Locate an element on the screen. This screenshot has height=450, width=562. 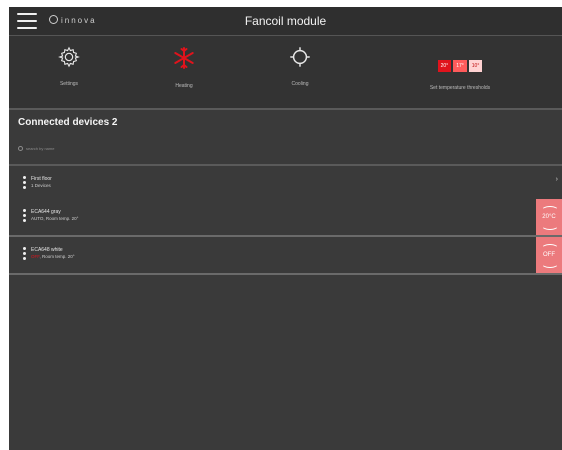
top-bar: innova Fancoil module is located at coordinates (285, 21).